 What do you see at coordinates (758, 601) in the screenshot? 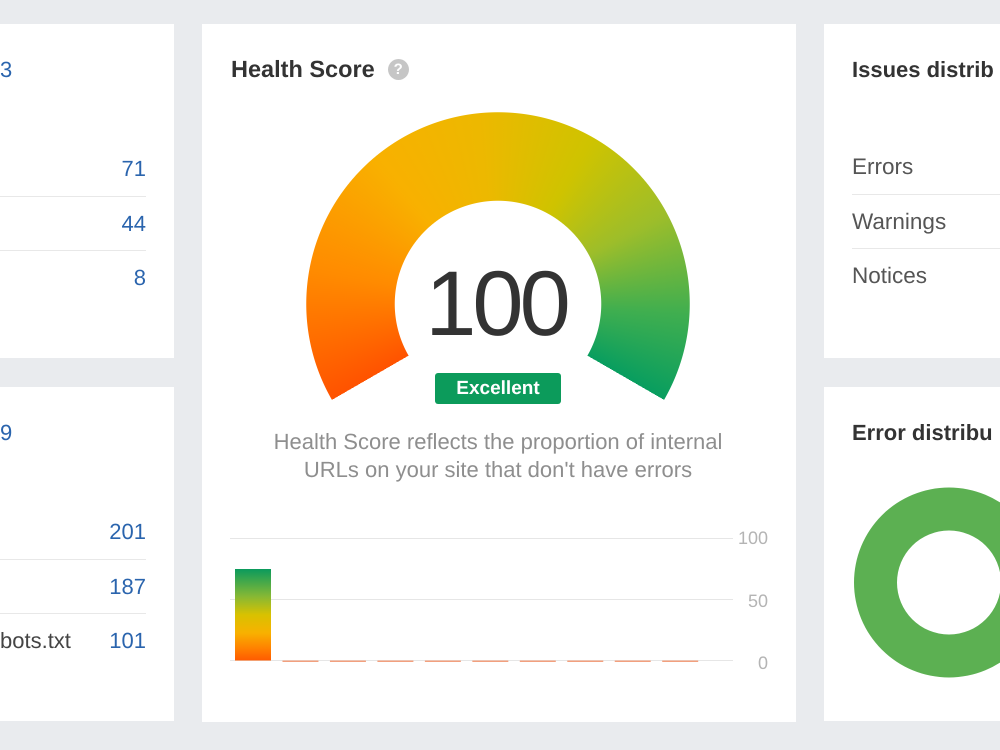
I see `axis-label: 50` at bounding box center [758, 601].